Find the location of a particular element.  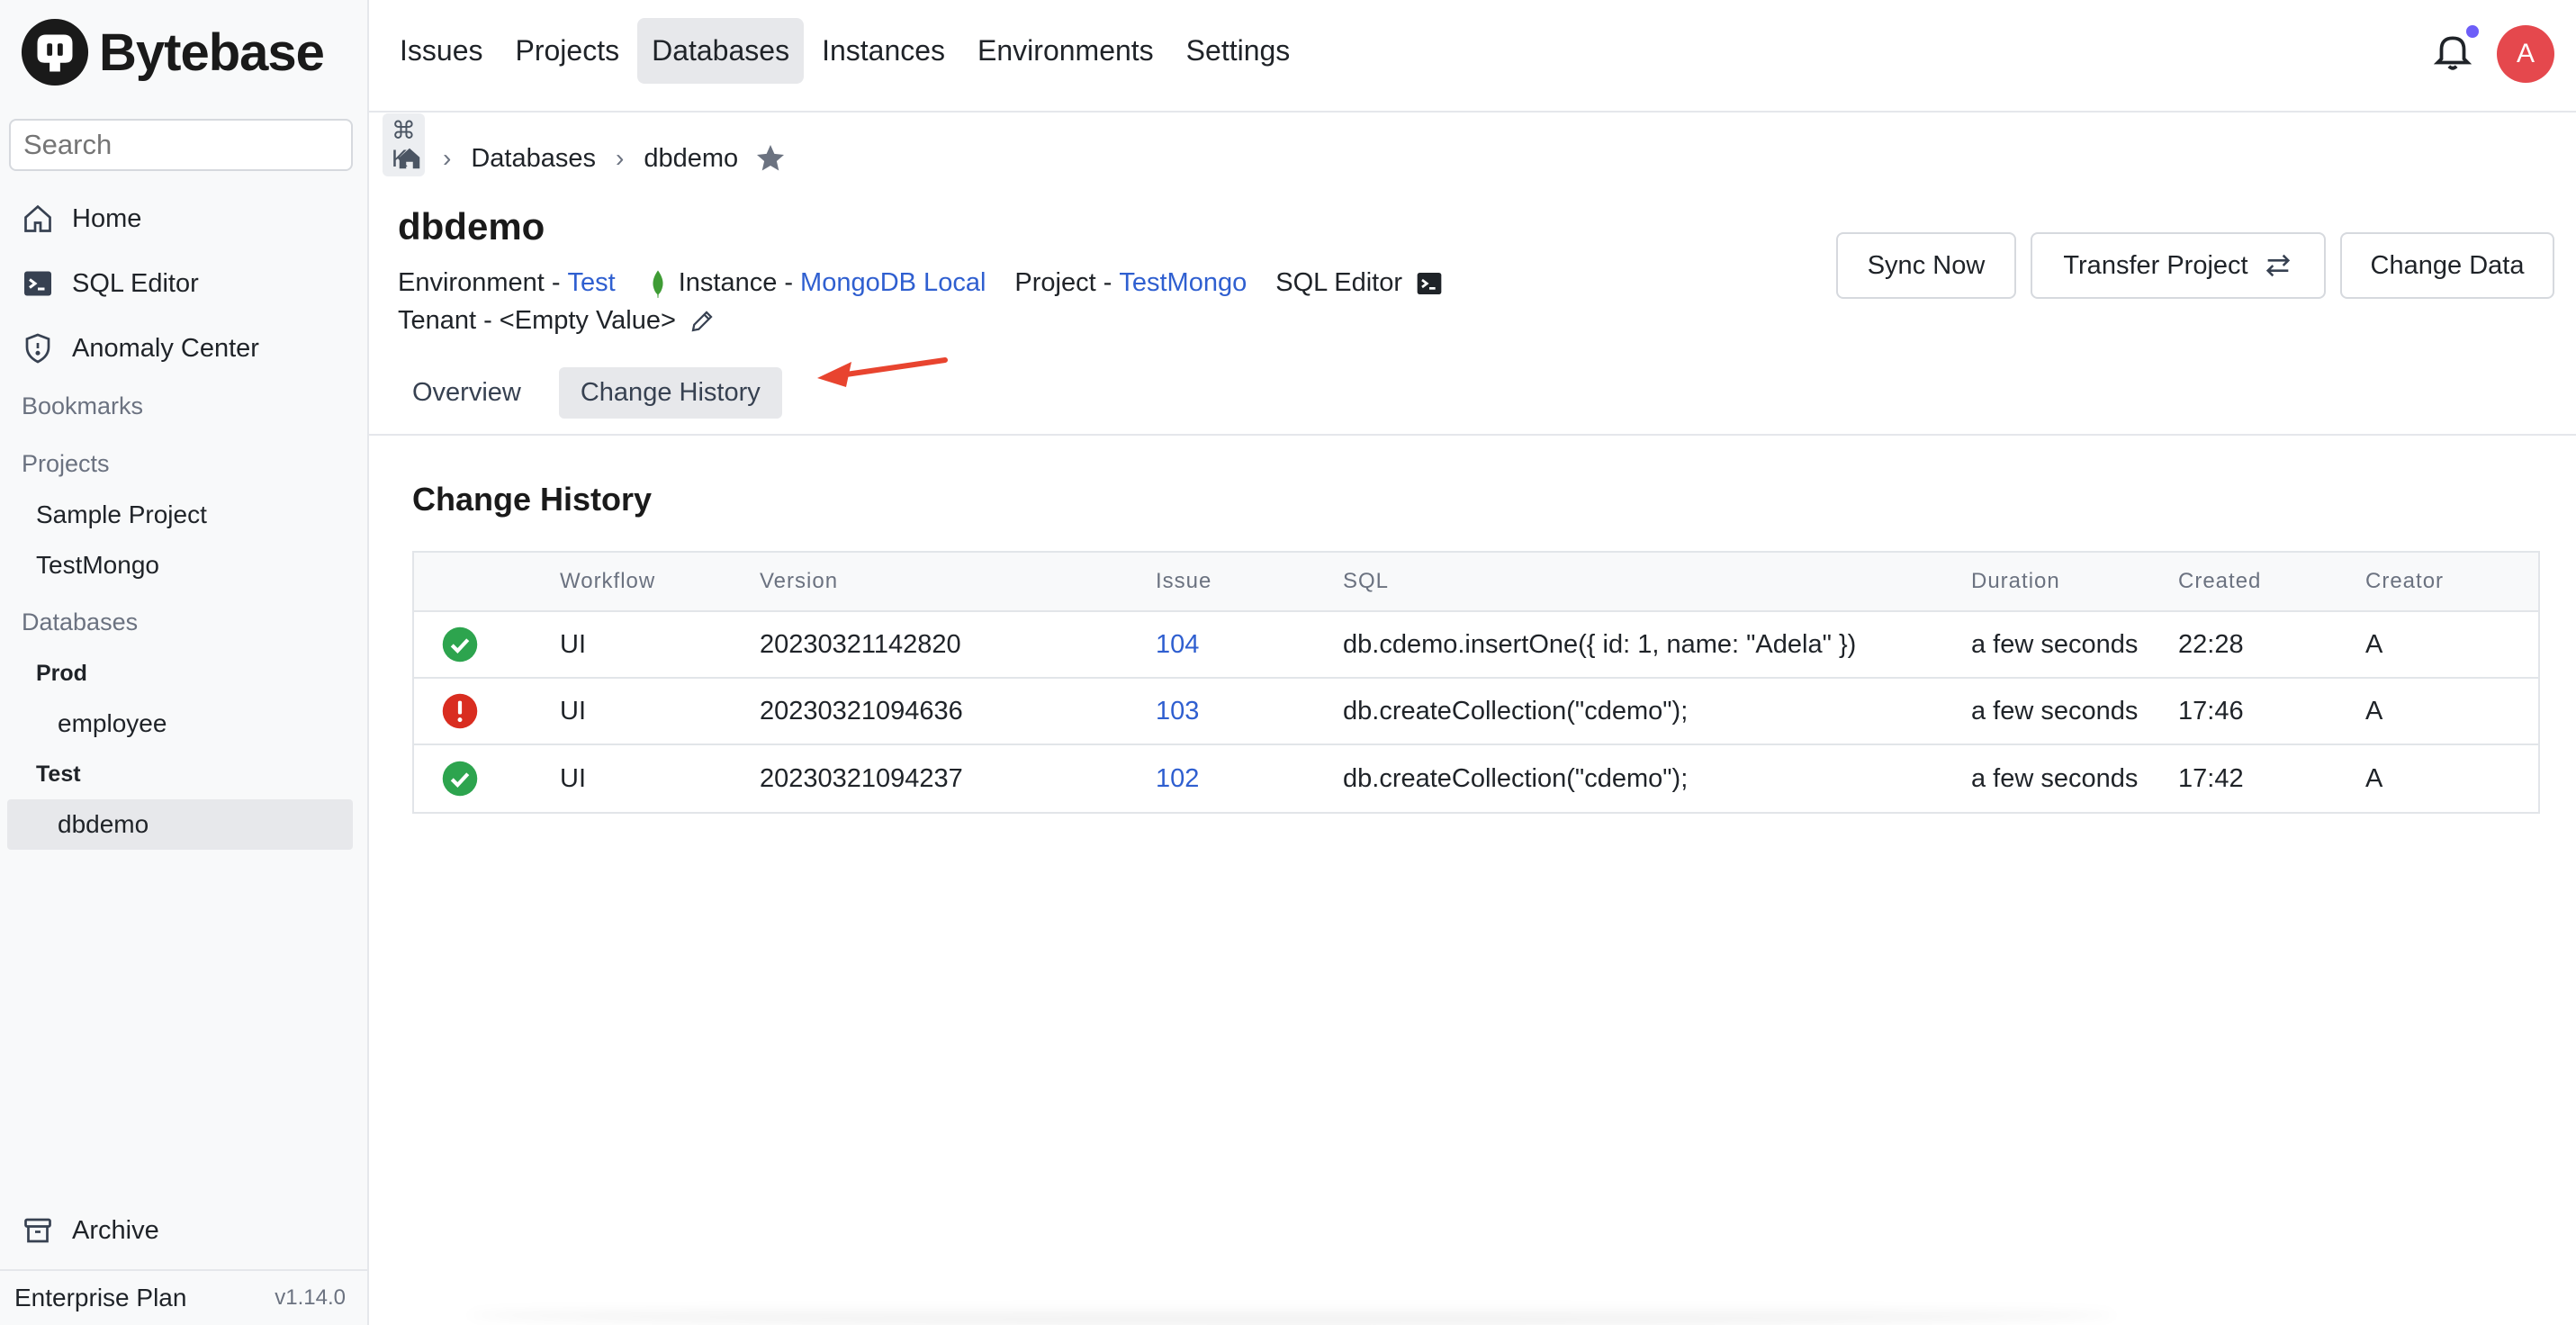

sync-now-button: Sync Now is located at coordinates (1926, 265).